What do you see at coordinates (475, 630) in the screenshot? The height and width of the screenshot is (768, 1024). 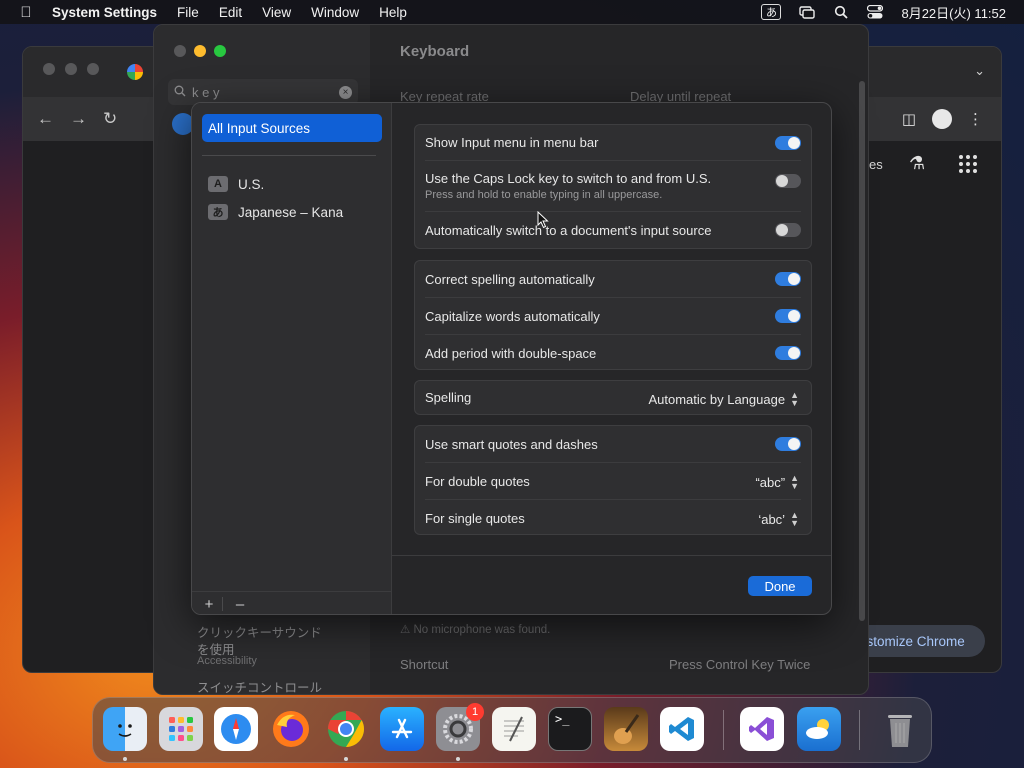 I see `no-microphone-warning: ⚠ No microphone was found.` at bounding box center [475, 630].